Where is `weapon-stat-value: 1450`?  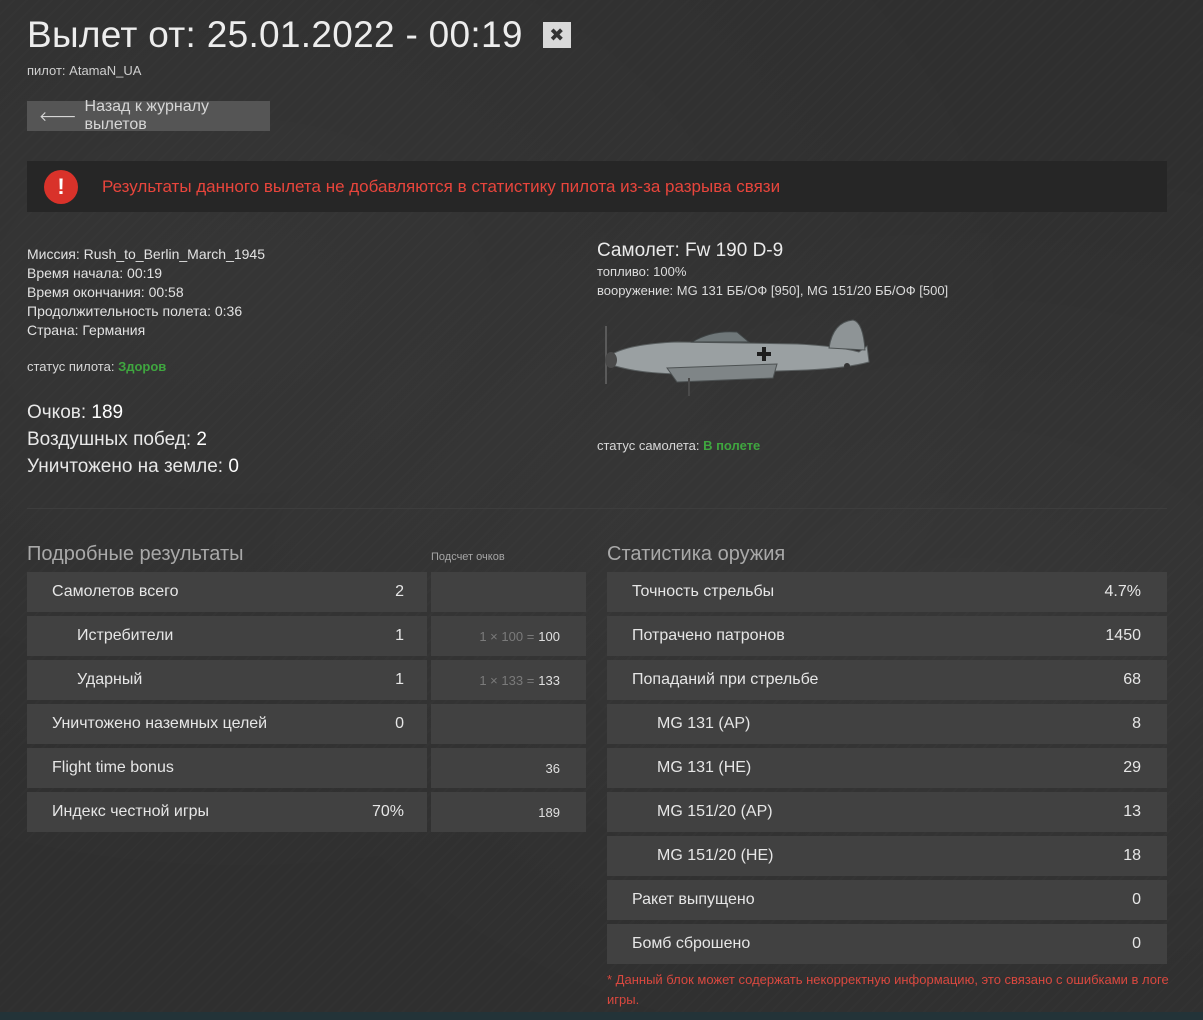 weapon-stat-value: 1450 is located at coordinates (1123, 635).